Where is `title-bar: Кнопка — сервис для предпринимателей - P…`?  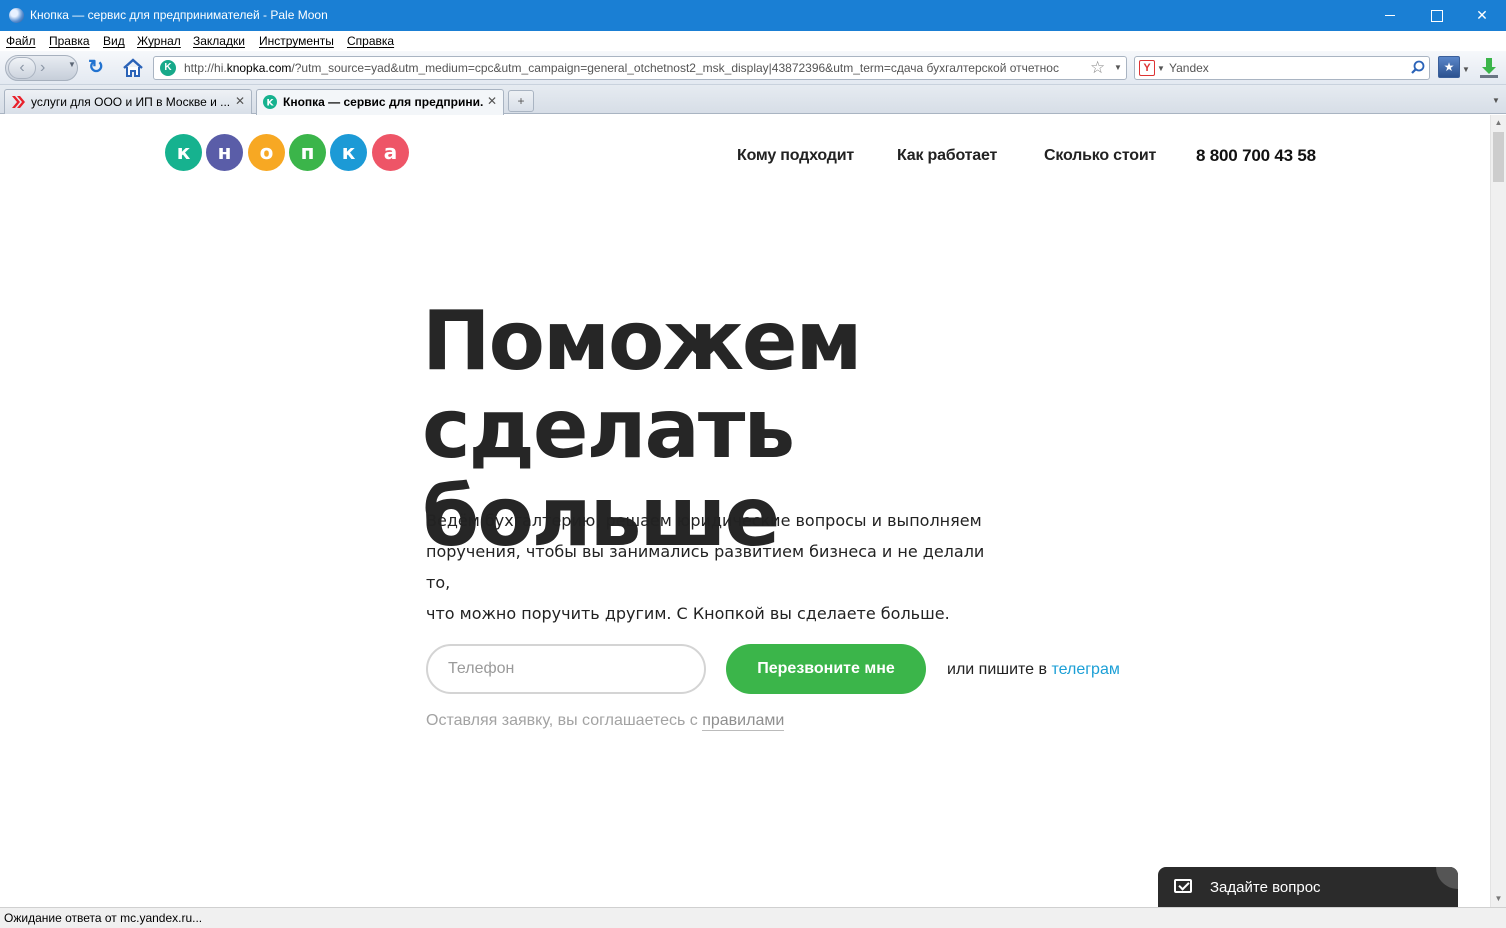
title-bar: Кнопка — сервис для предпринимателей - P… is located at coordinates (753, 15).